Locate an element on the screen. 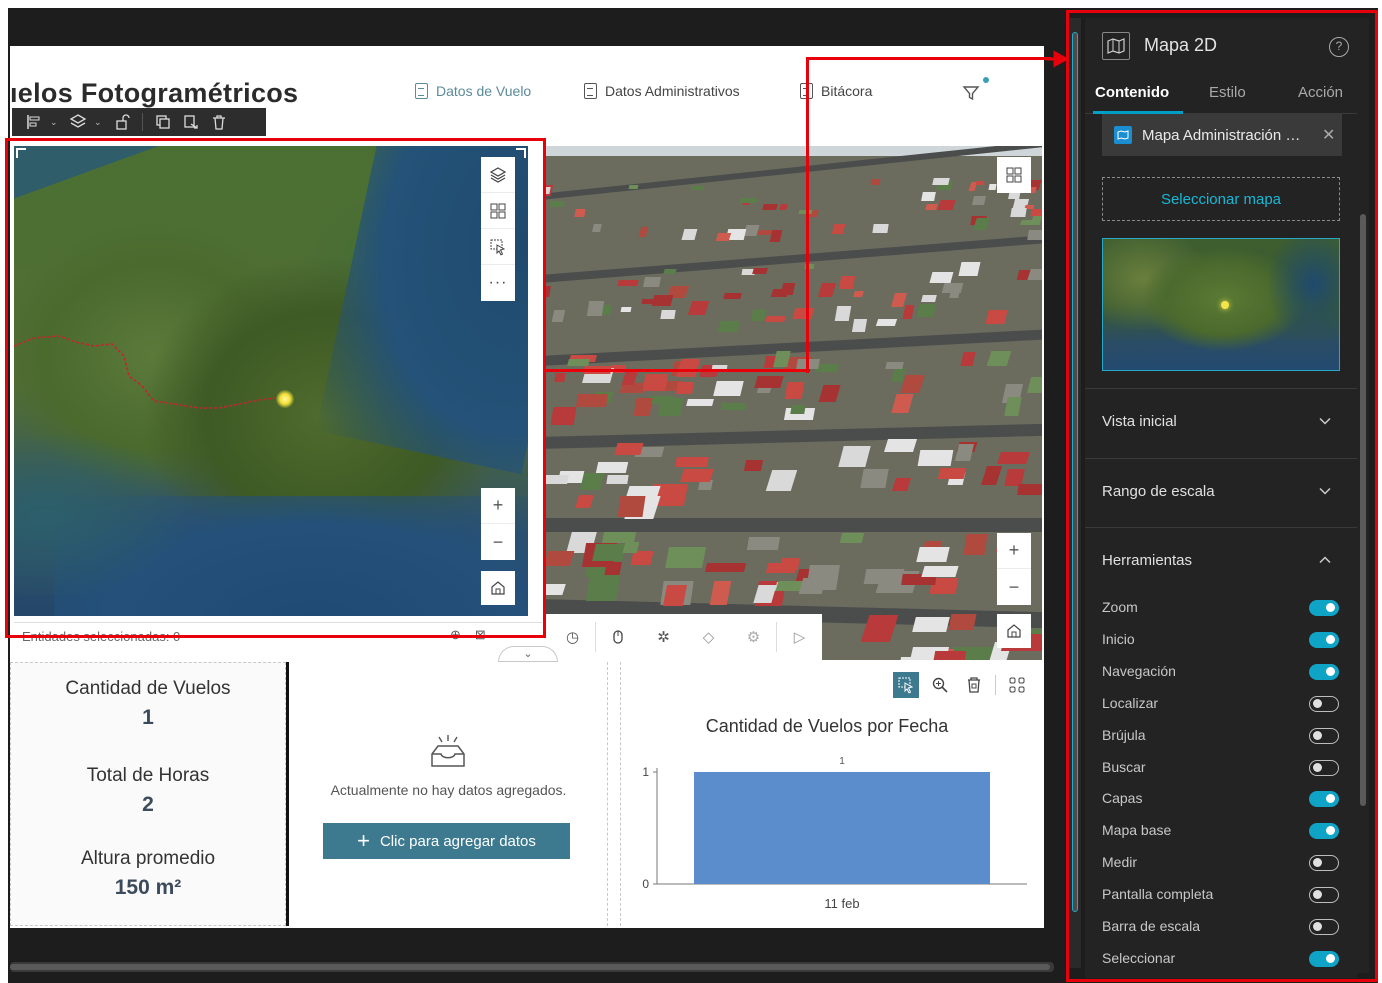 The image size is (1382, 983). nav-datos-de-vuelo: Datos de Vuelo is located at coordinates (473, 91).